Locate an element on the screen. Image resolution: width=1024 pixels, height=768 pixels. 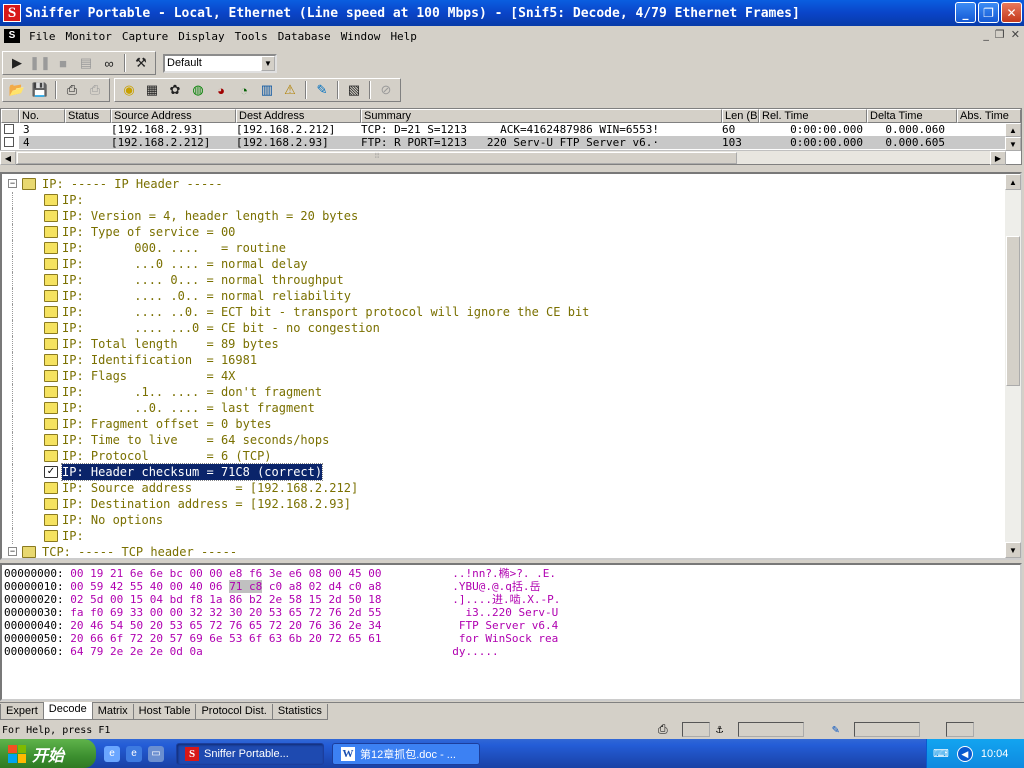
menu-database: Database is located at coordinates (304, 36).